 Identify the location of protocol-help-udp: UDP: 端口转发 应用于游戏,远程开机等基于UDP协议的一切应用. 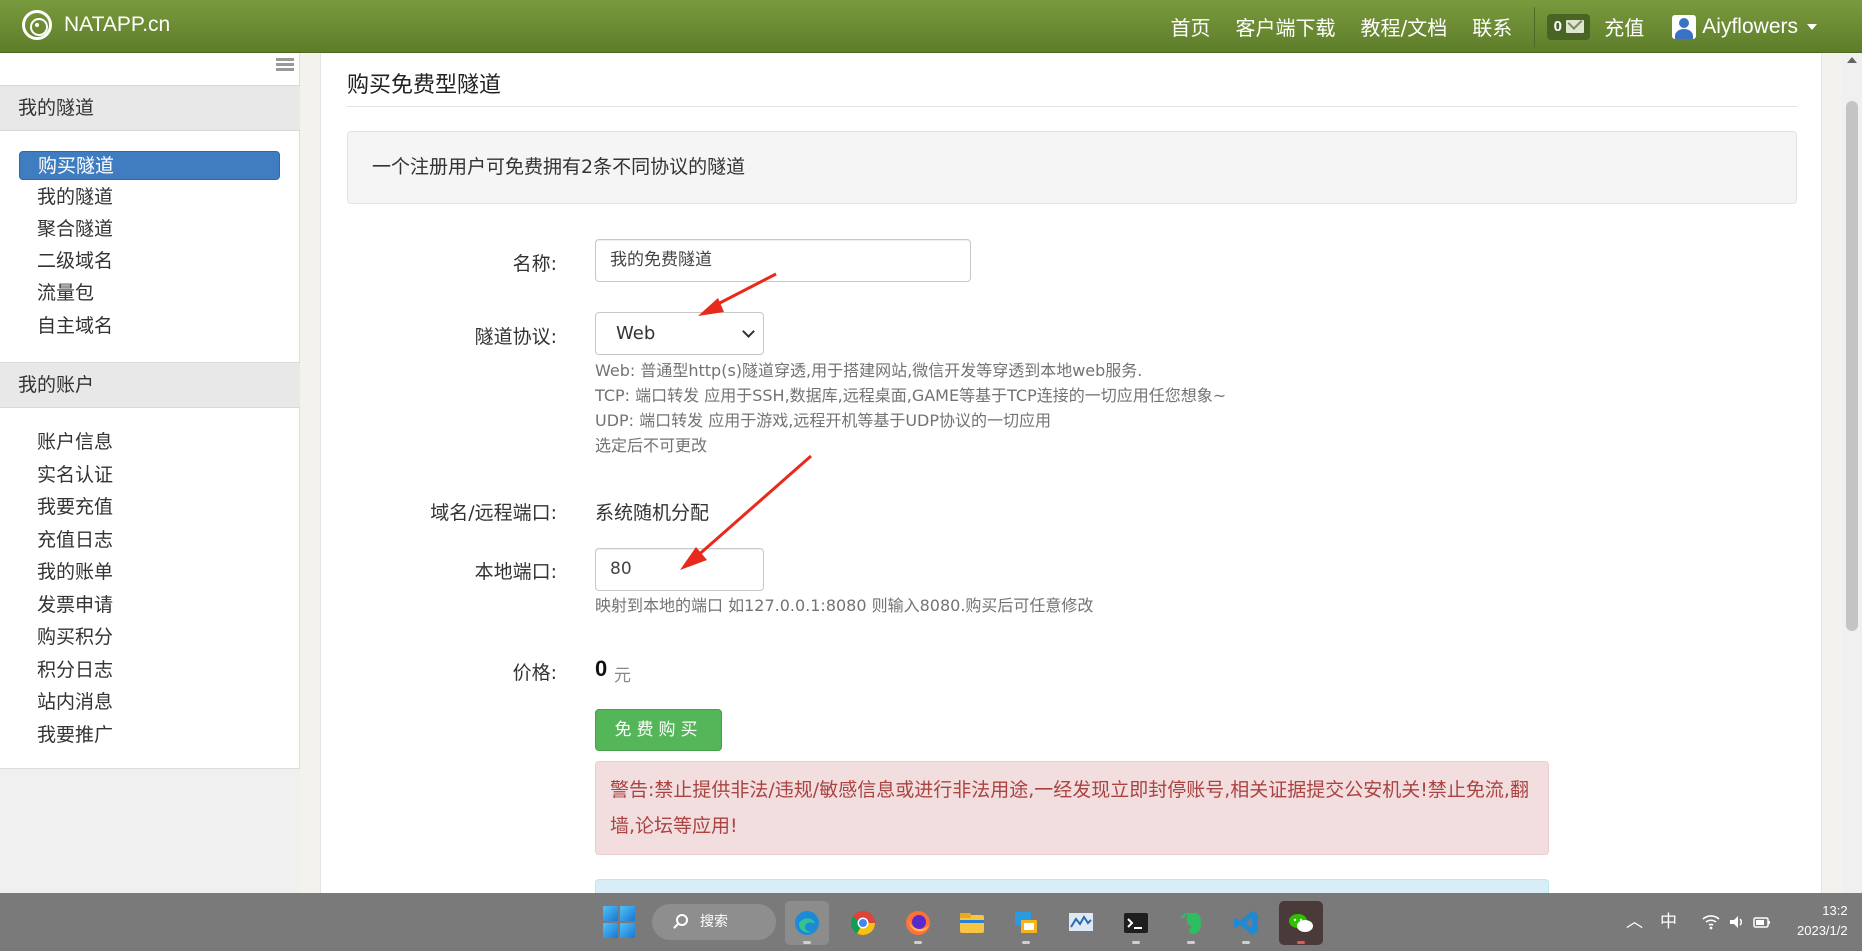
(823, 420).